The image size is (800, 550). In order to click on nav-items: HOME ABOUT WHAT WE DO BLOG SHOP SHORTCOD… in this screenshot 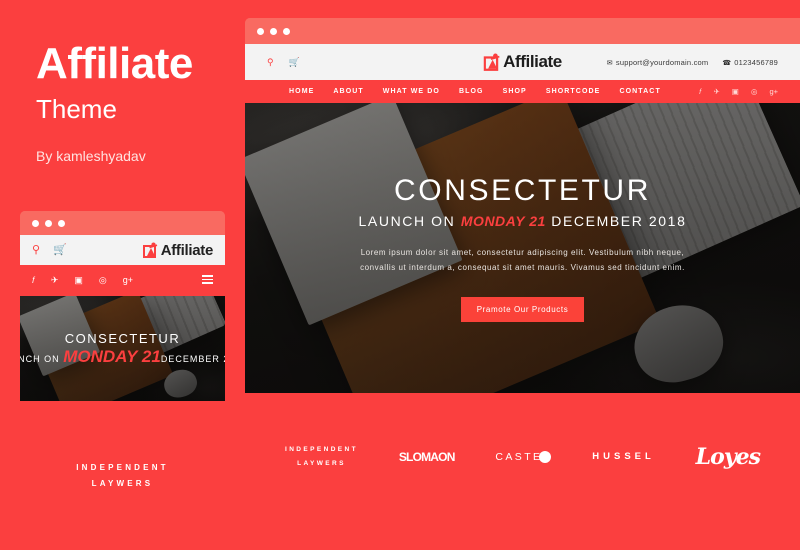, I will do `click(464, 91)`.